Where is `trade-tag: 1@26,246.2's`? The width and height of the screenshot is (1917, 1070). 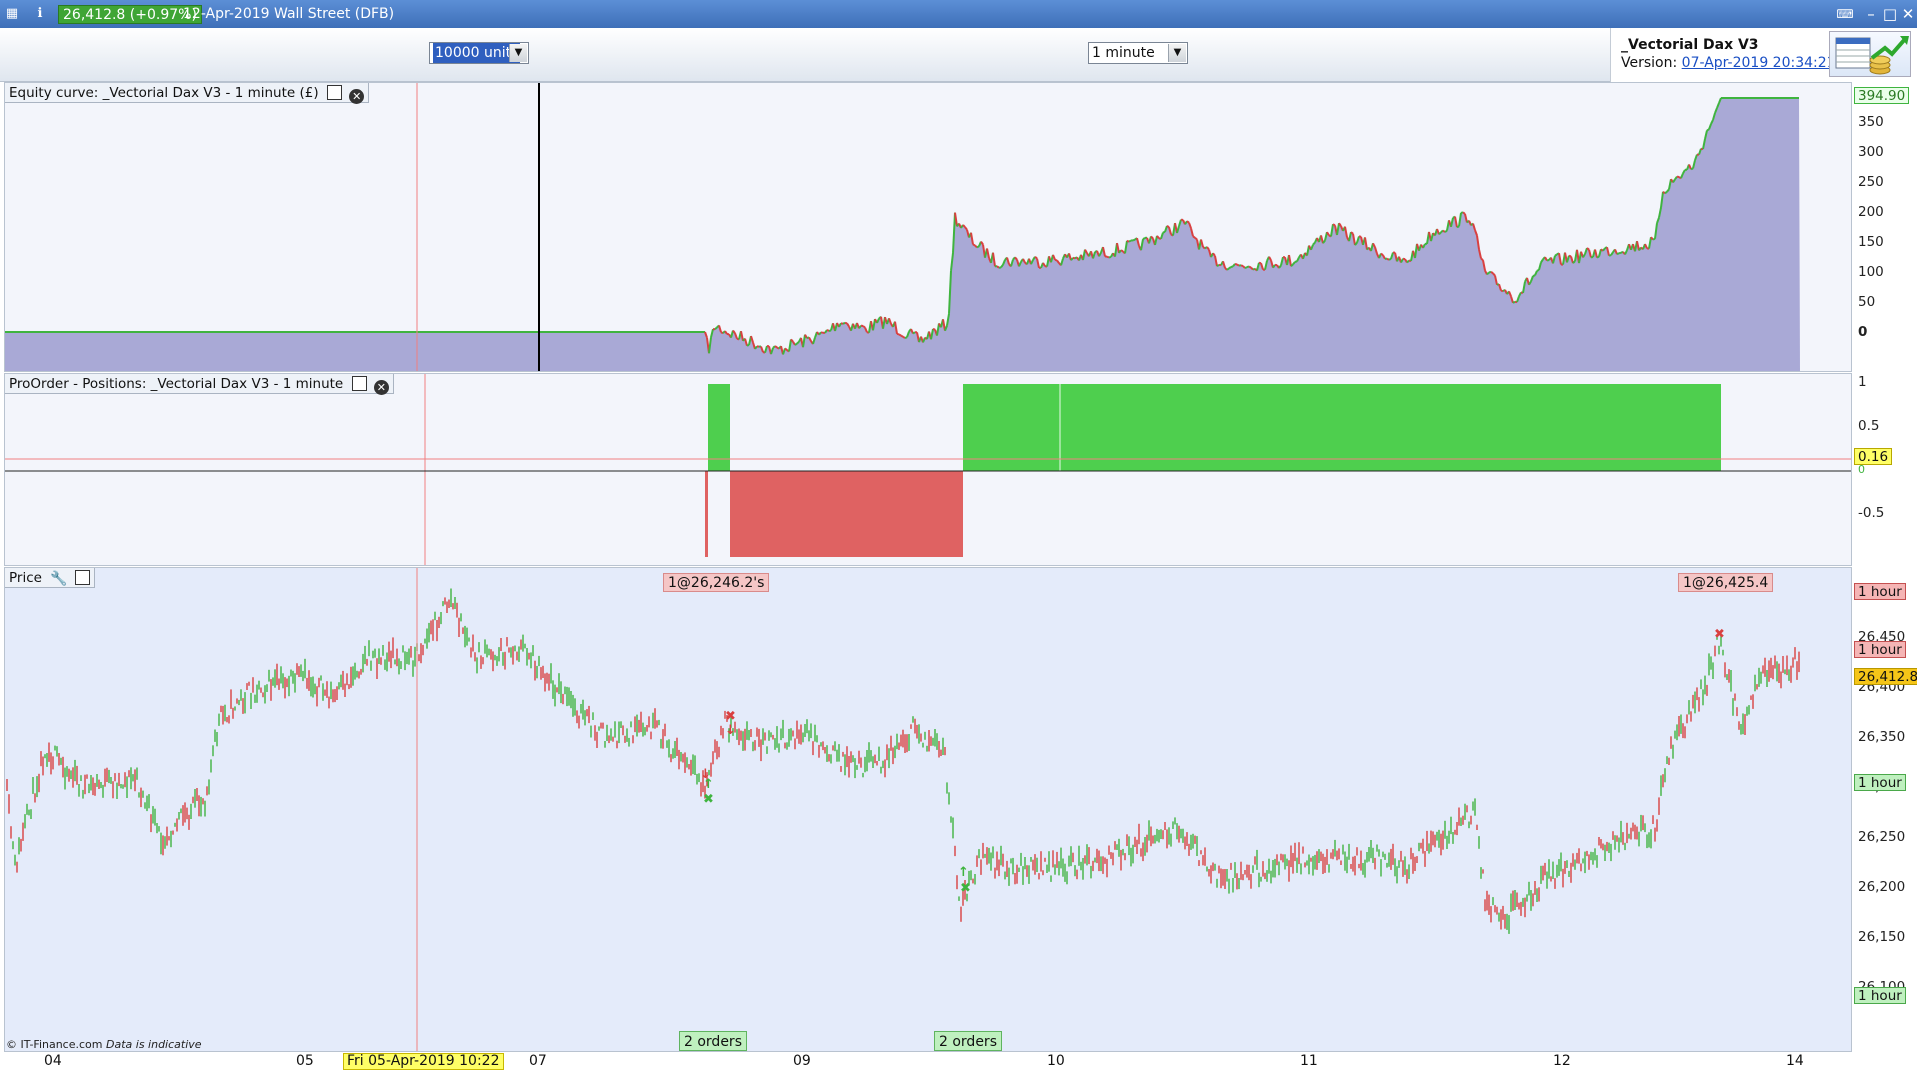 trade-tag: 1@26,246.2's is located at coordinates (716, 582).